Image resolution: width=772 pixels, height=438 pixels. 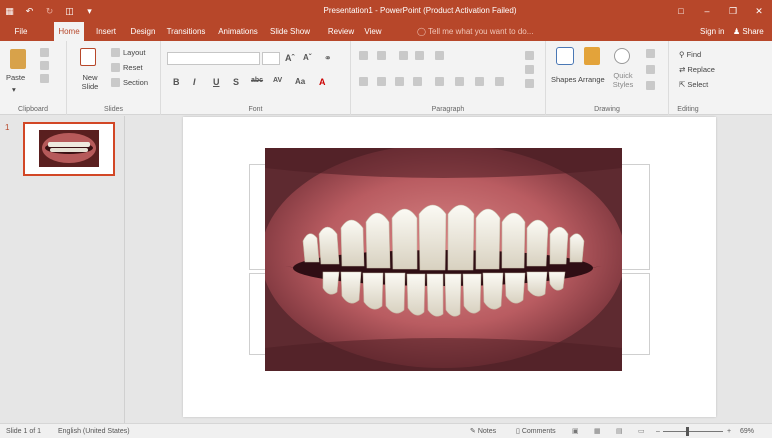 What do you see at coordinates (90, 82) in the screenshot?
I see `new-slide-button: New Slide` at bounding box center [90, 82].